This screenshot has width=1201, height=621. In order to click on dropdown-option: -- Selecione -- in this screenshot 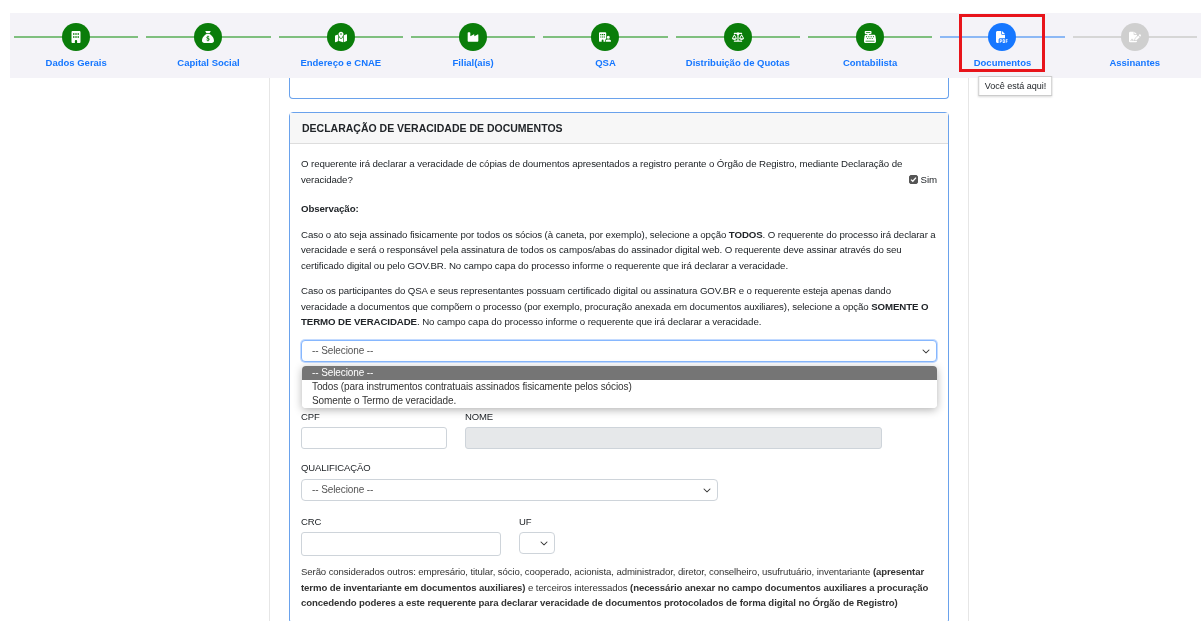, I will do `click(619, 372)`.